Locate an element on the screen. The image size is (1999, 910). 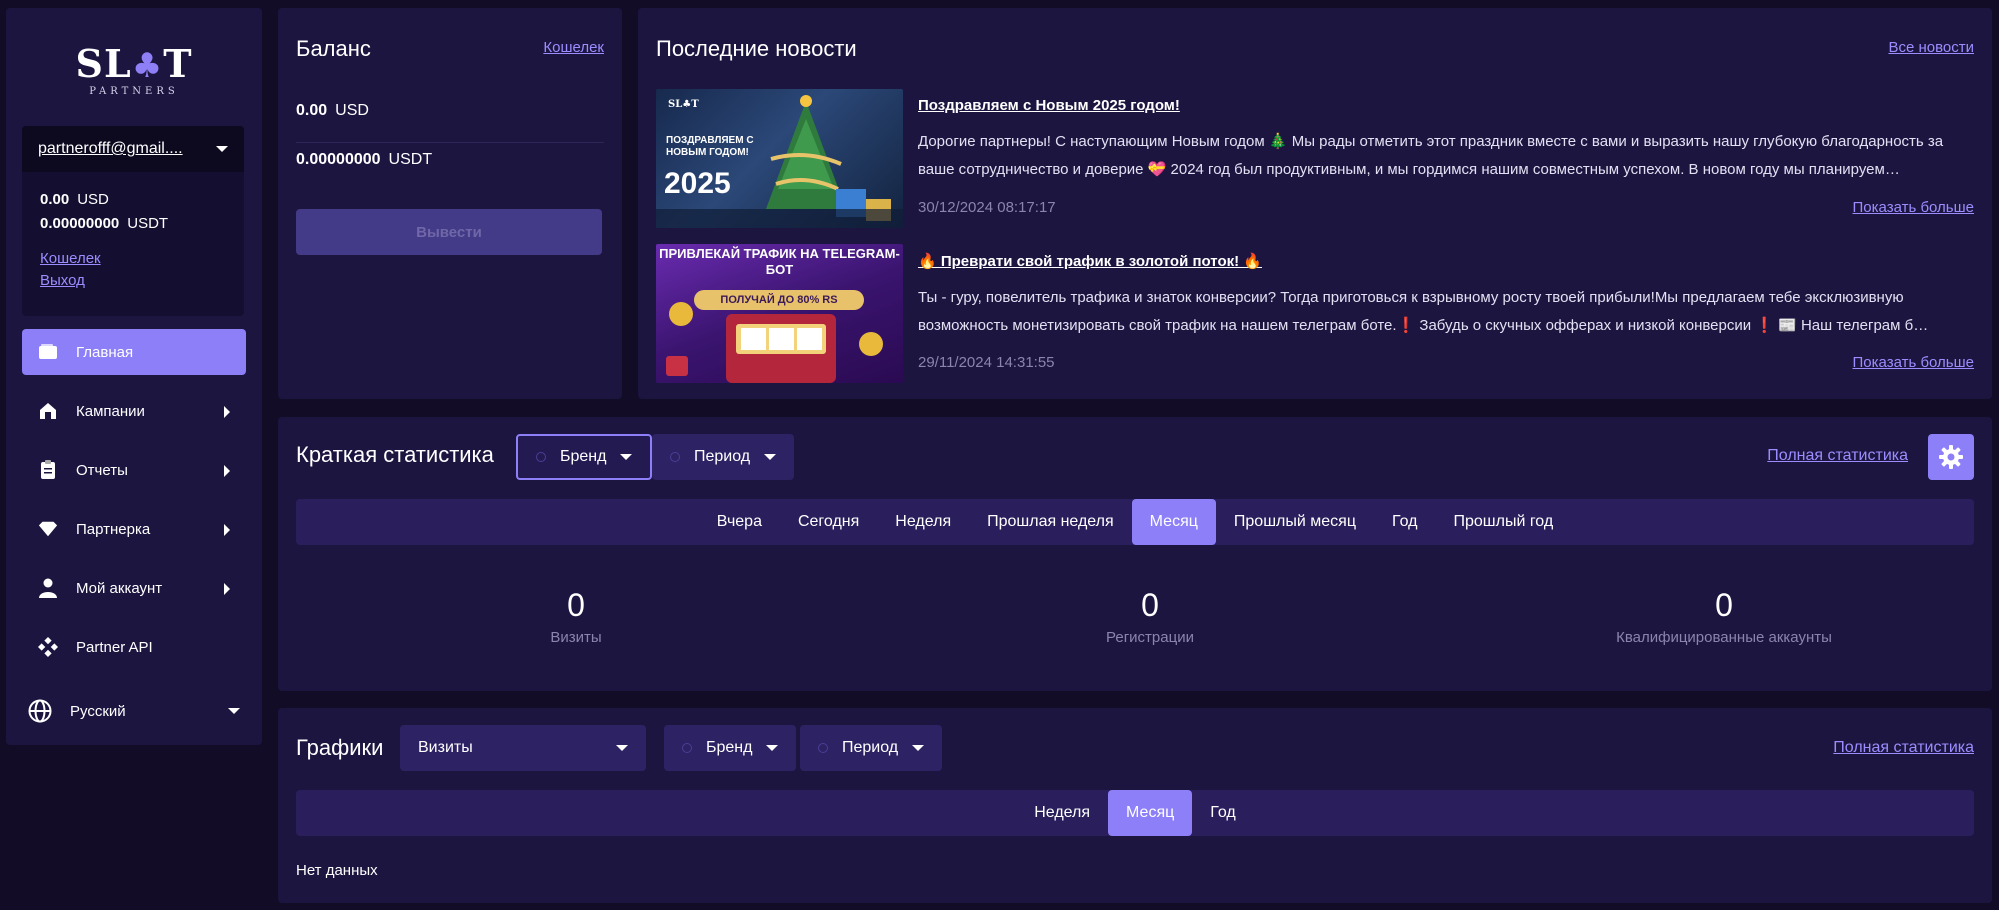
logout-link: Выход is located at coordinates (133, 280).